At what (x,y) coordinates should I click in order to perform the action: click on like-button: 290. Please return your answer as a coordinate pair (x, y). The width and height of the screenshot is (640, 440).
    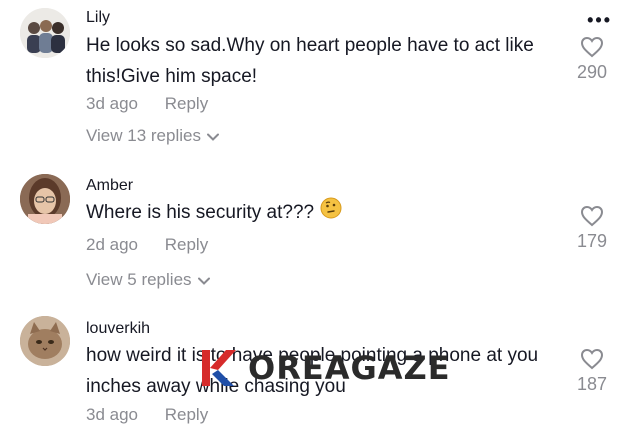
    Looking at the image, I should click on (592, 59).